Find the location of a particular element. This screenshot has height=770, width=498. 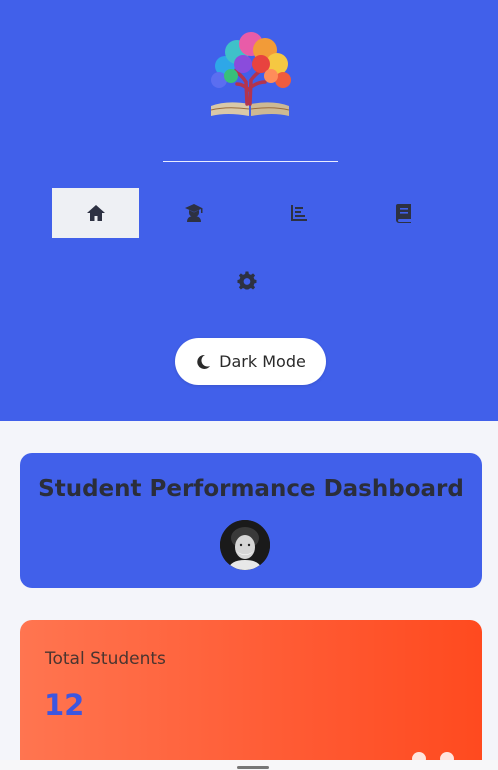

sidebar-divider is located at coordinates (250, 161).